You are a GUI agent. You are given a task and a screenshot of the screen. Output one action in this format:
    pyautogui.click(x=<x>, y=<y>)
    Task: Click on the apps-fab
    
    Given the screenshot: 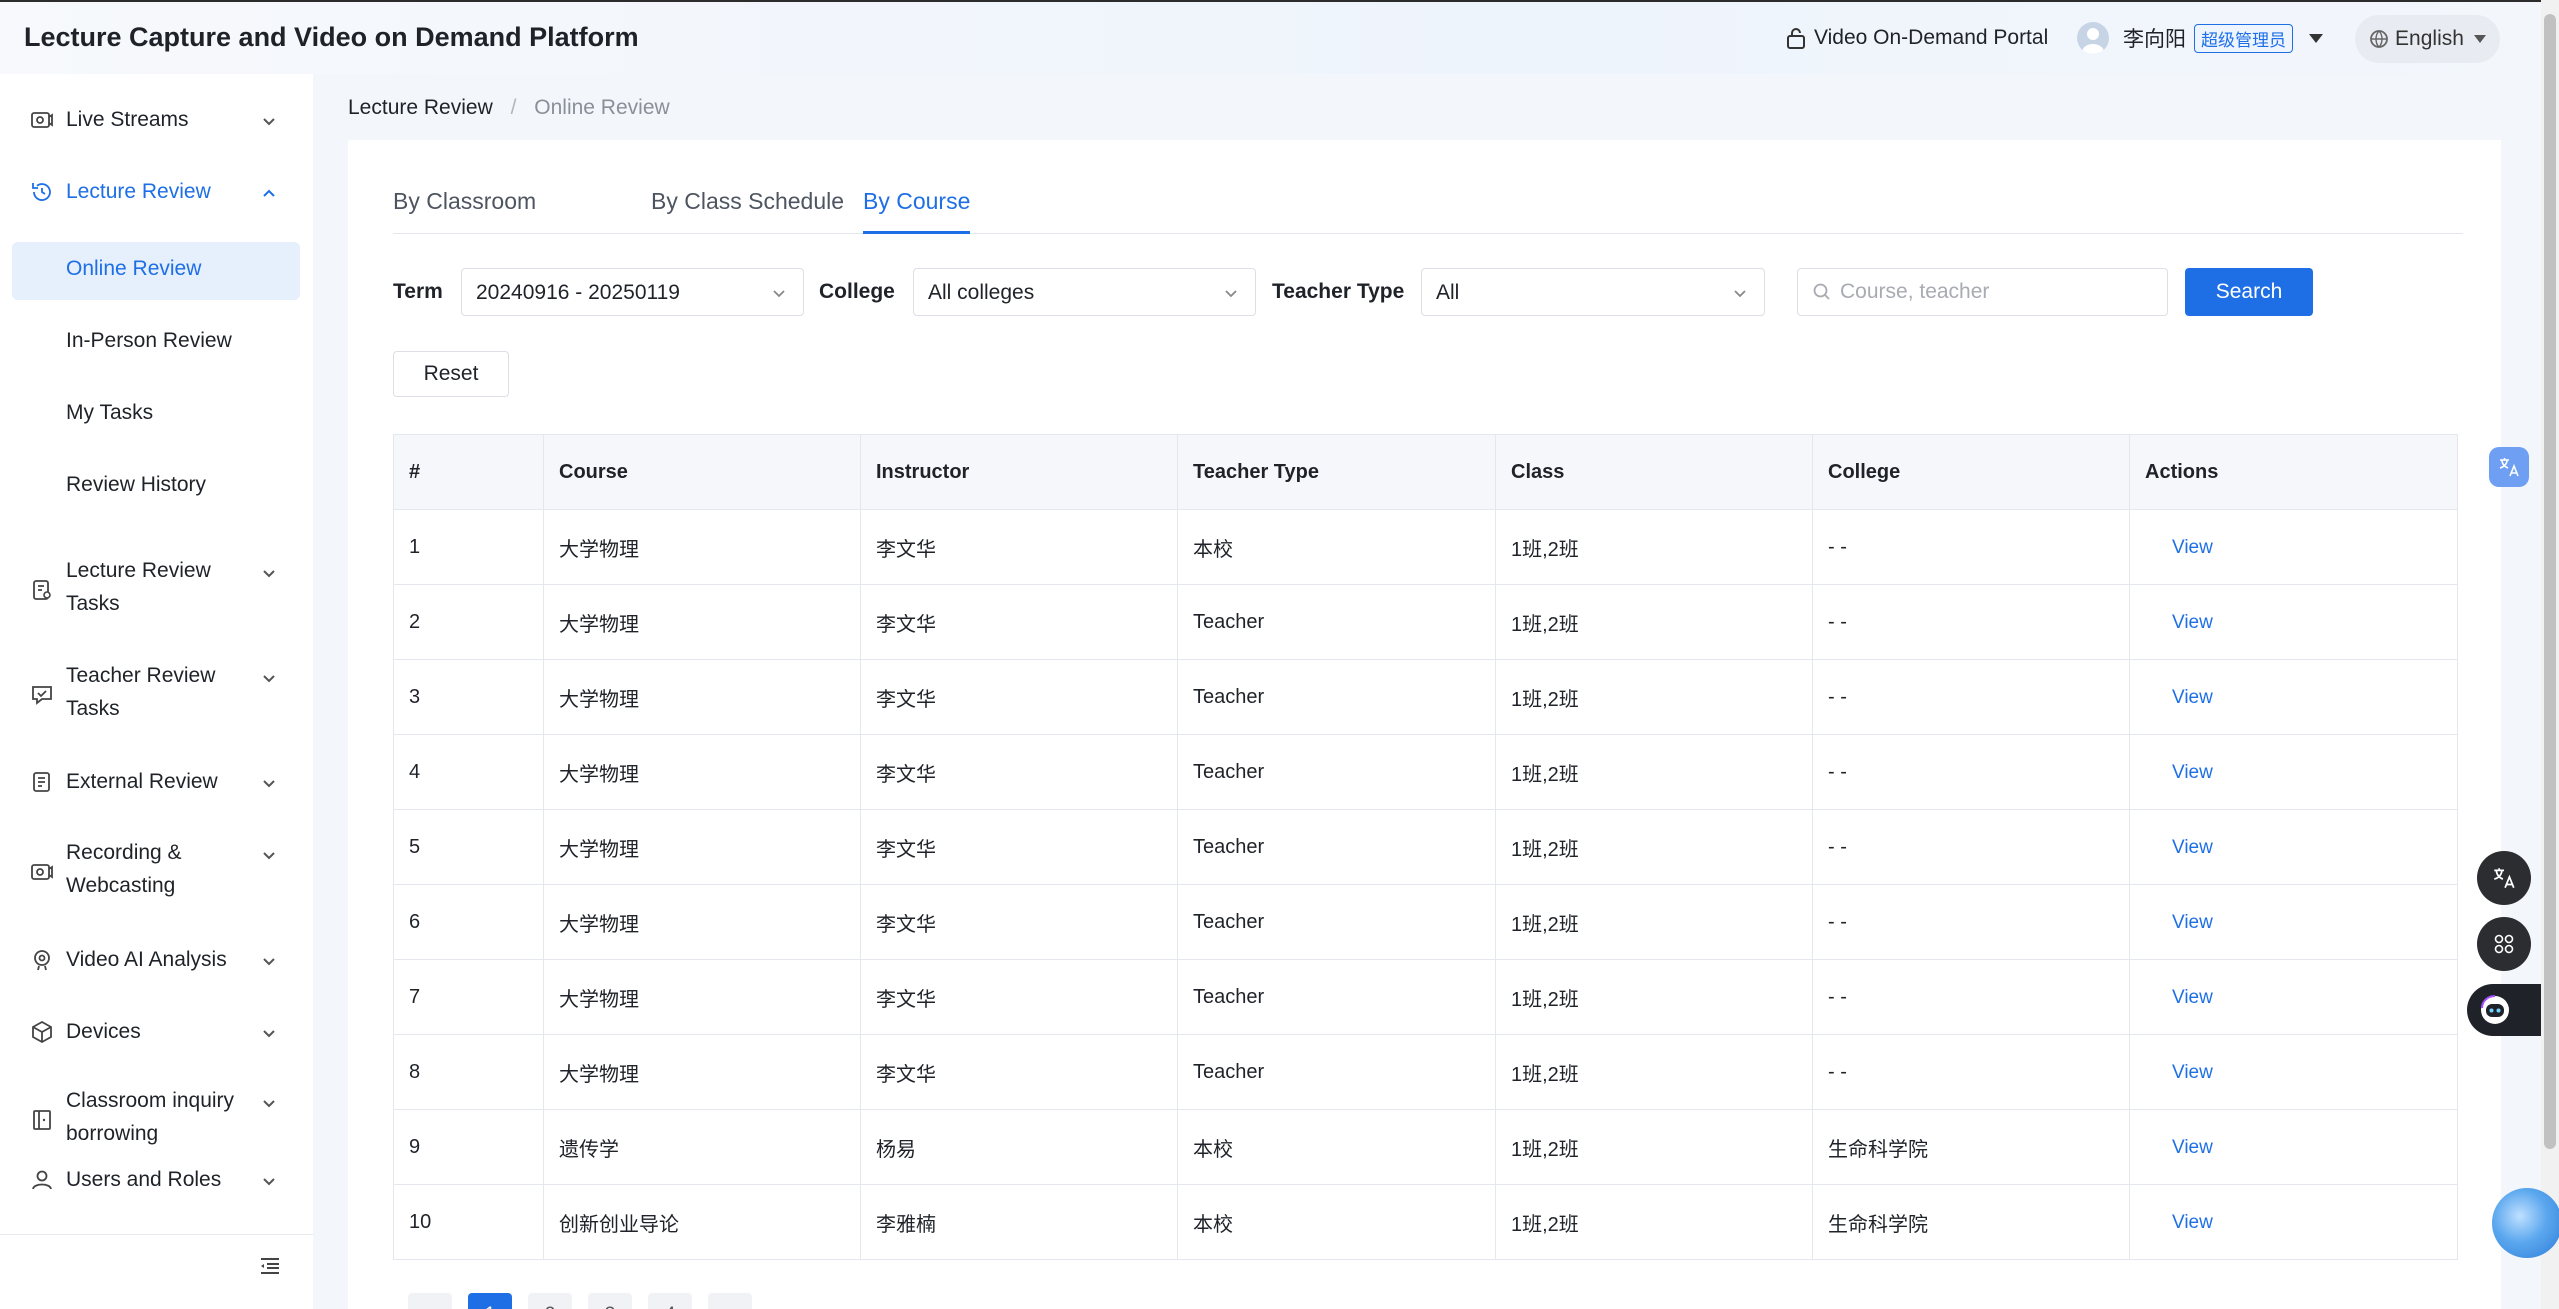 What is the action you would take?
    pyautogui.click(x=2504, y=944)
    